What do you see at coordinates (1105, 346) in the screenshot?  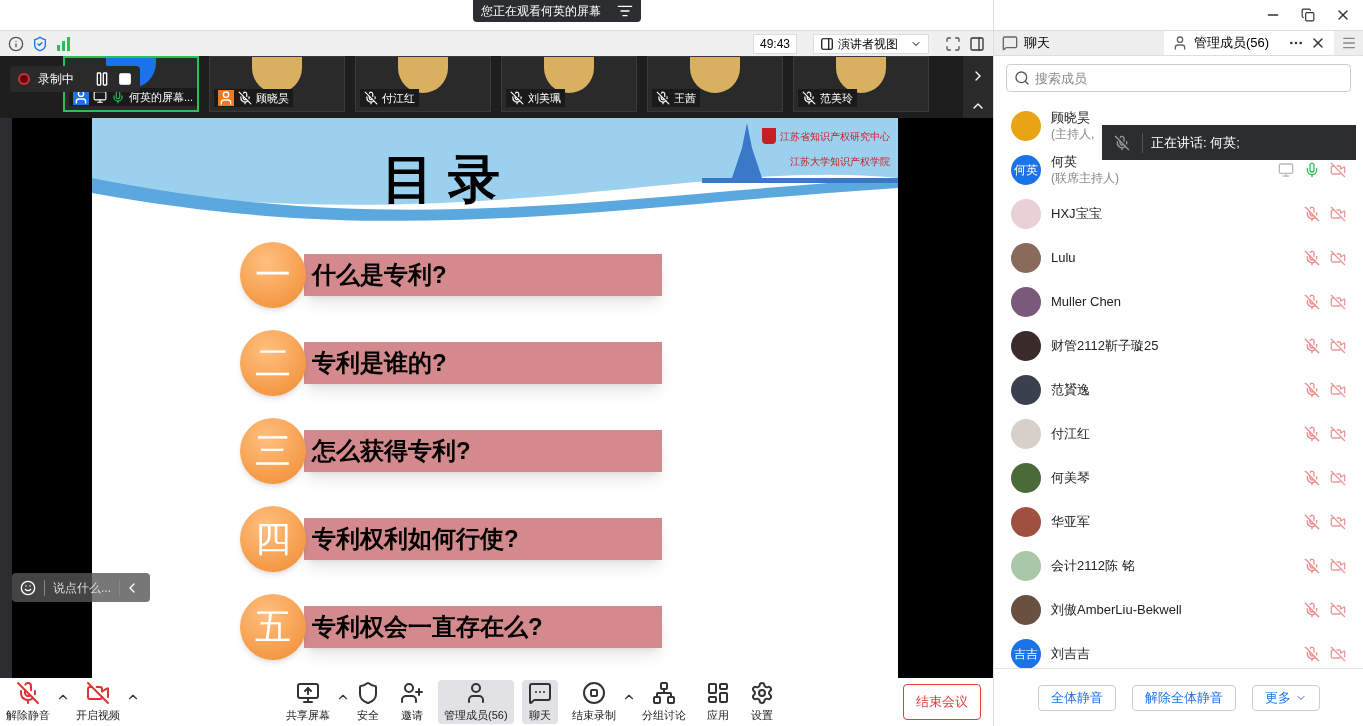 I see `member-name: 财管2112靳子璇25` at bounding box center [1105, 346].